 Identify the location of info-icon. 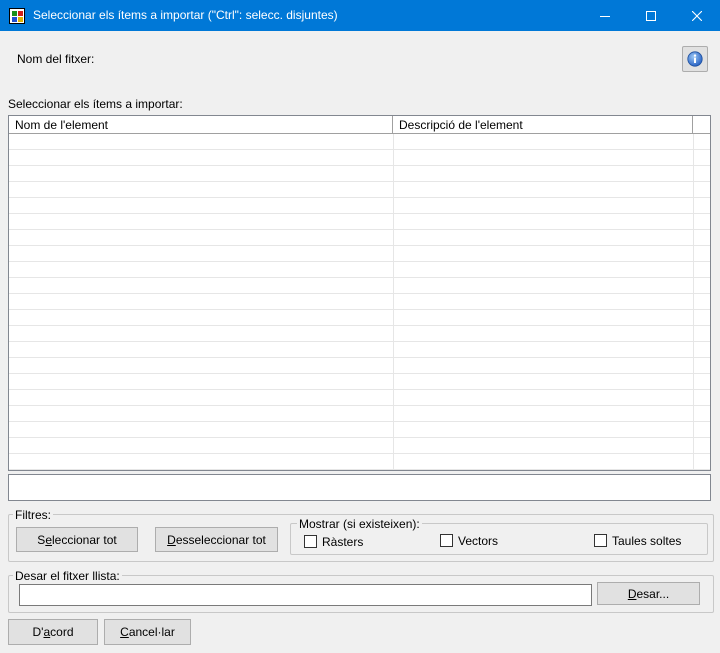
(695, 59).